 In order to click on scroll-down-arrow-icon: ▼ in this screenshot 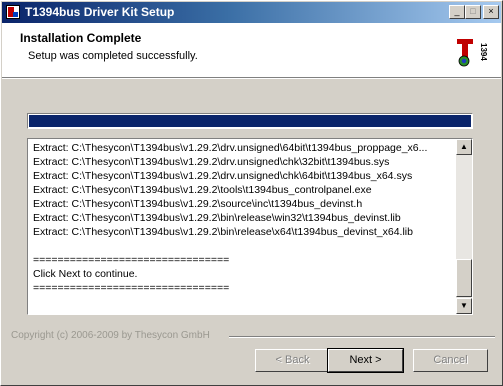, I will do `click(464, 306)`.